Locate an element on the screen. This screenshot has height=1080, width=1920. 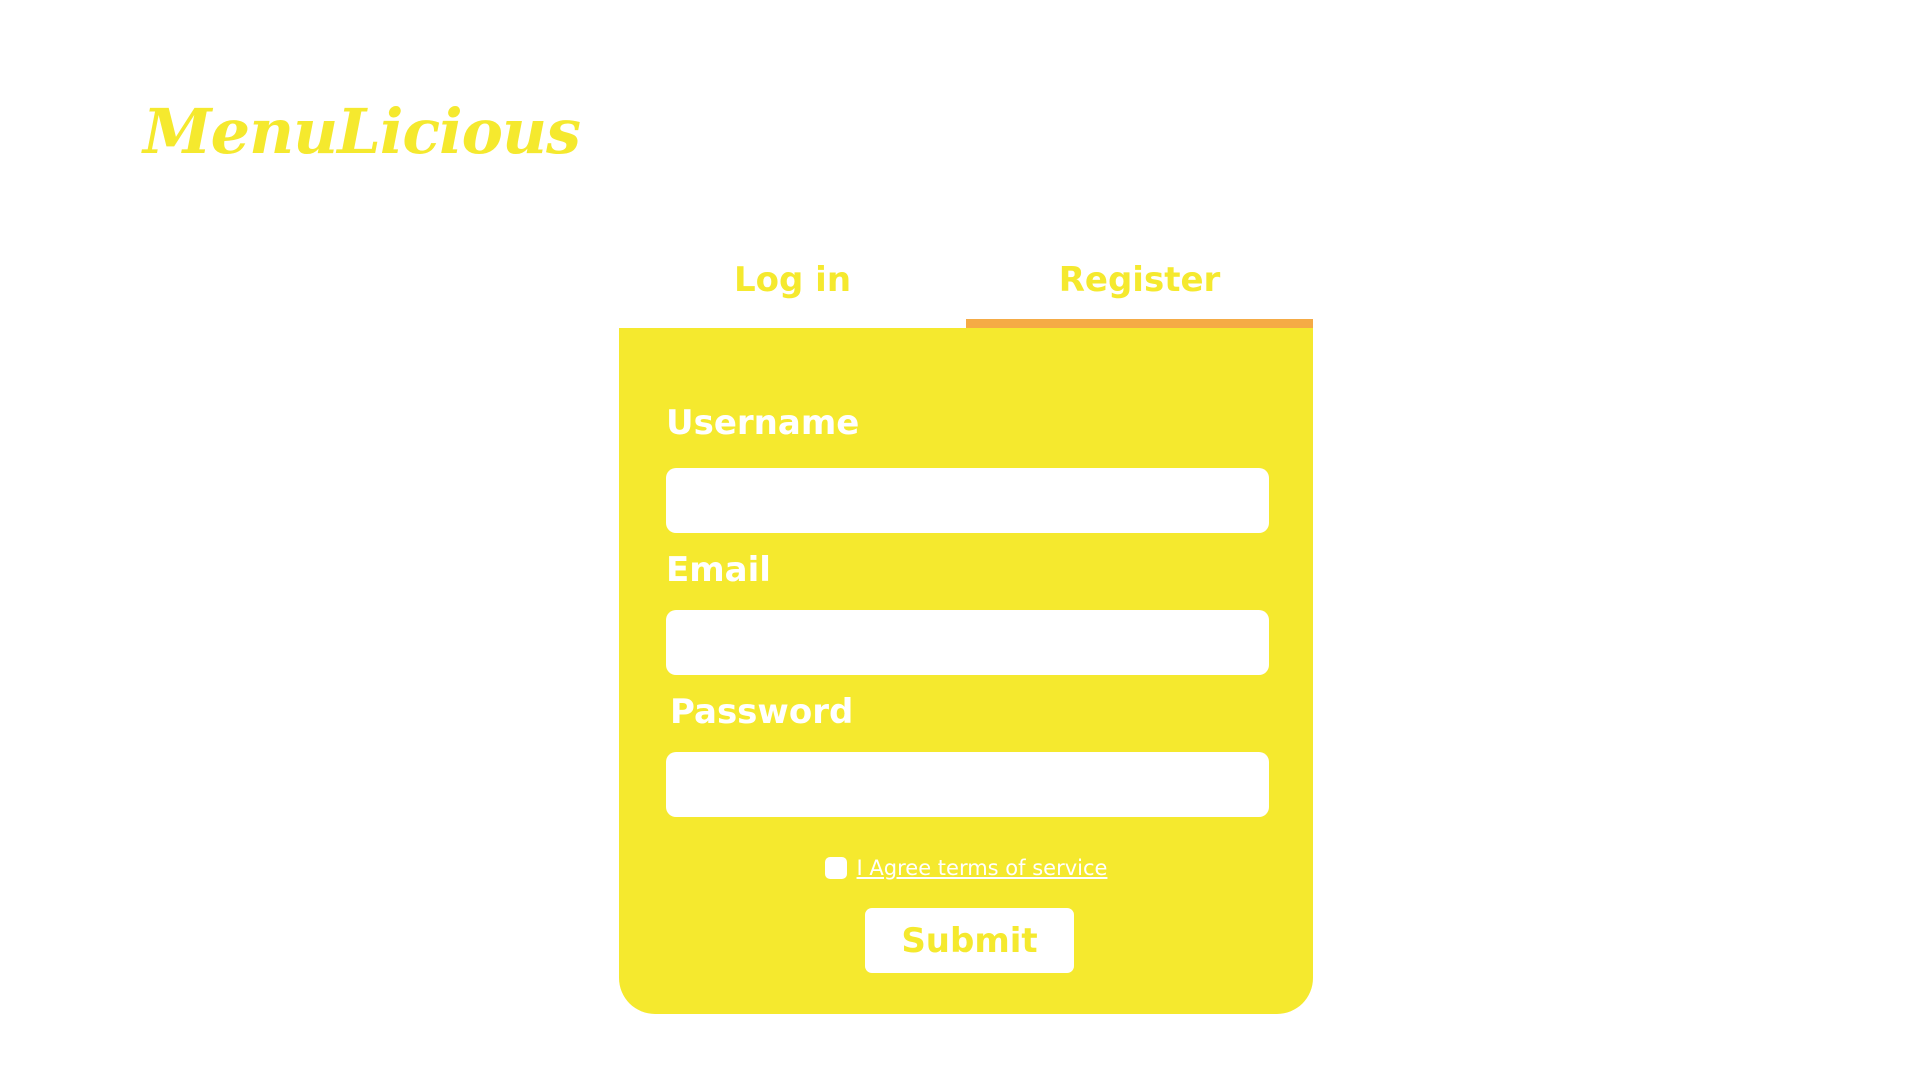
submit-button: Submit is located at coordinates (969, 940).